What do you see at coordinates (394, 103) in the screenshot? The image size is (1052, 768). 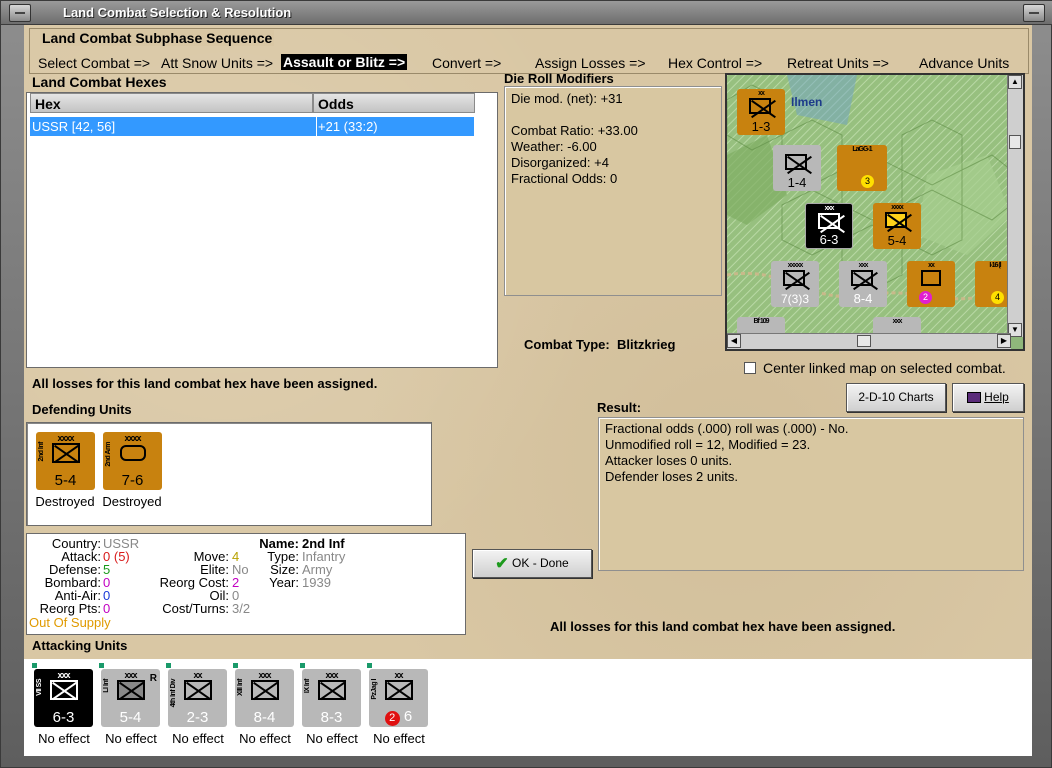 I see `col-odds: Odds` at bounding box center [394, 103].